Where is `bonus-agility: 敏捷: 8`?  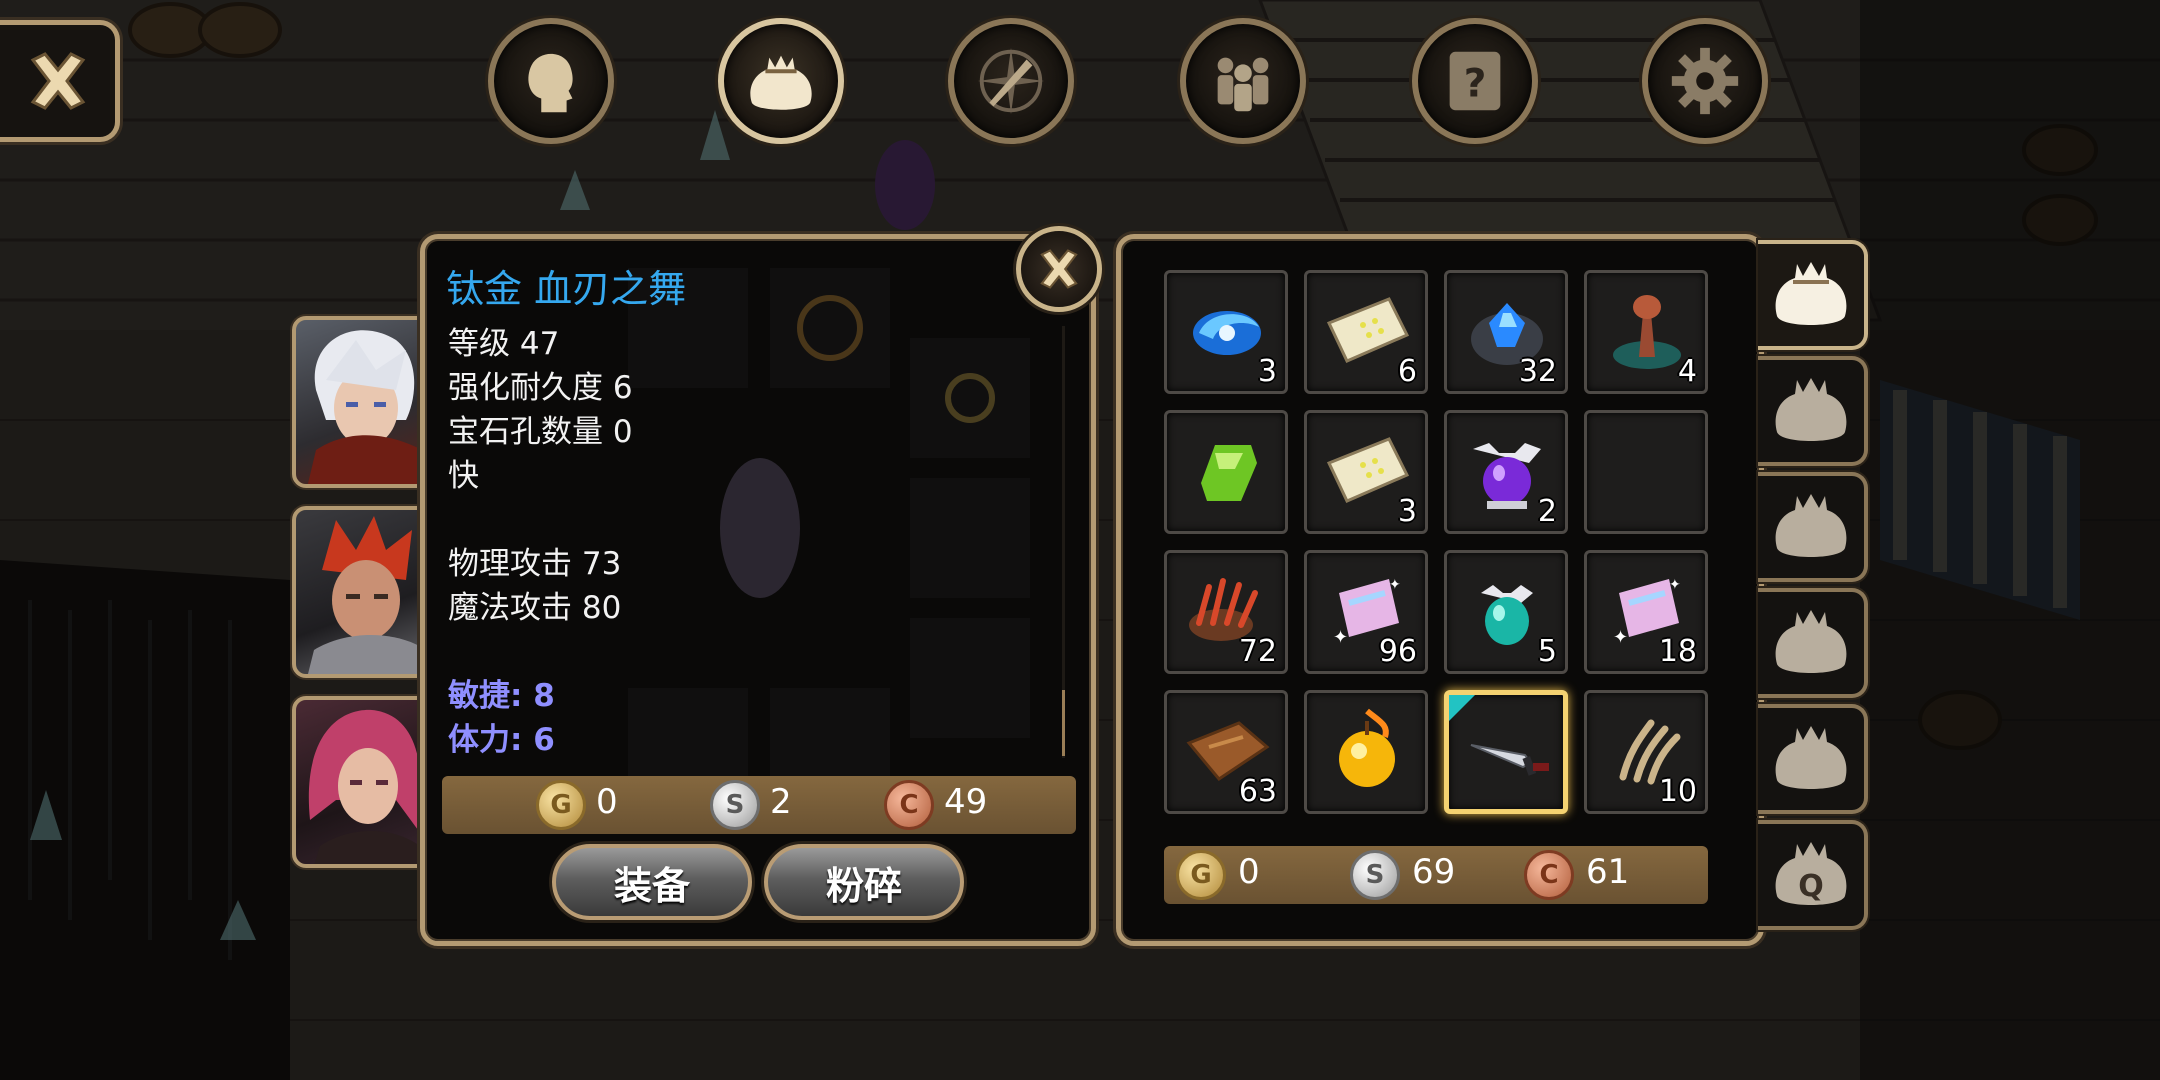 bonus-agility: 敏捷: 8 is located at coordinates (501, 696).